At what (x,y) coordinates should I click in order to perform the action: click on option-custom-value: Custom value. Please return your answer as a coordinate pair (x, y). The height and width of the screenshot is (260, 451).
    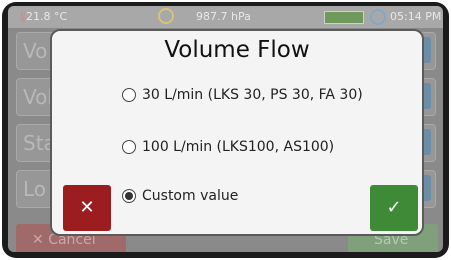
    Looking at the image, I should click on (180, 198).